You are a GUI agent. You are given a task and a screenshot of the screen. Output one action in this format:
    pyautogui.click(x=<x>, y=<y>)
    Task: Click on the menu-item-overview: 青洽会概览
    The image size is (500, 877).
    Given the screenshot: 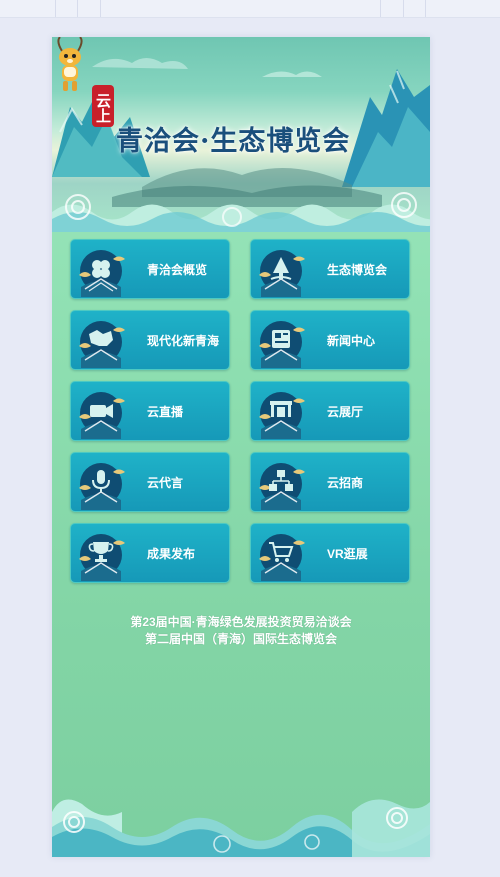 What is the action you would take?
    pyautogui.click(x=150, y=269)
    